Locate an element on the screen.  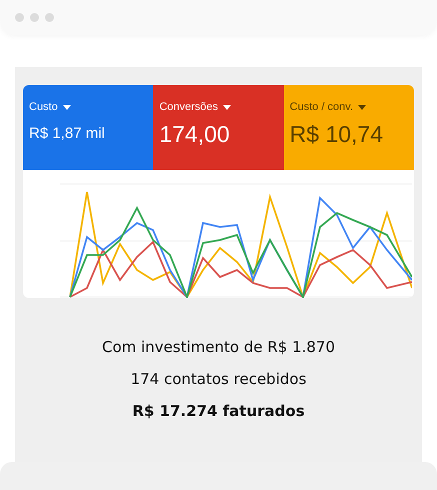
metric-value: R$ 1,87 mil is located at coordinates (67, 133).